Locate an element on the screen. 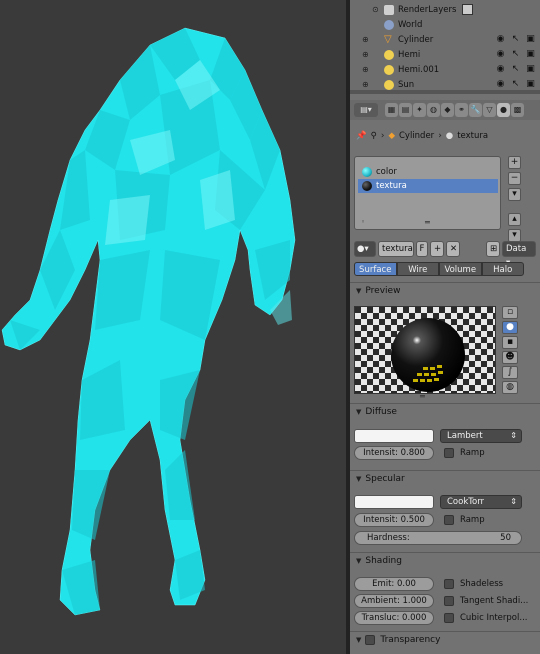  pin-icon: 📌 is located at coordinates (361, 136).